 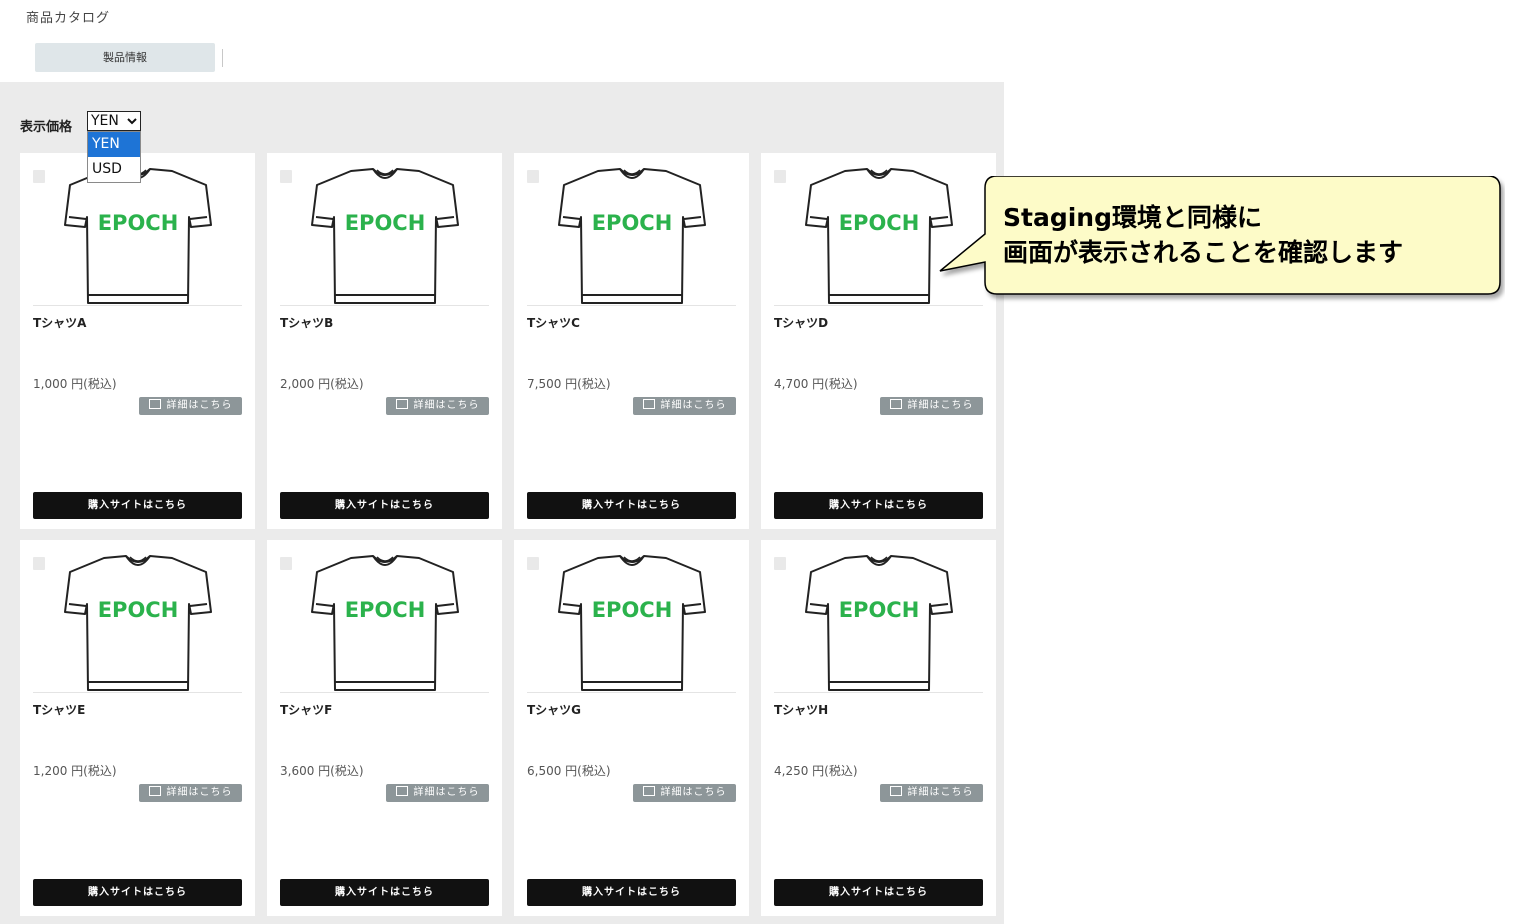 I want to click on currency-option-yen: YEN, so click(x=114, y=144).